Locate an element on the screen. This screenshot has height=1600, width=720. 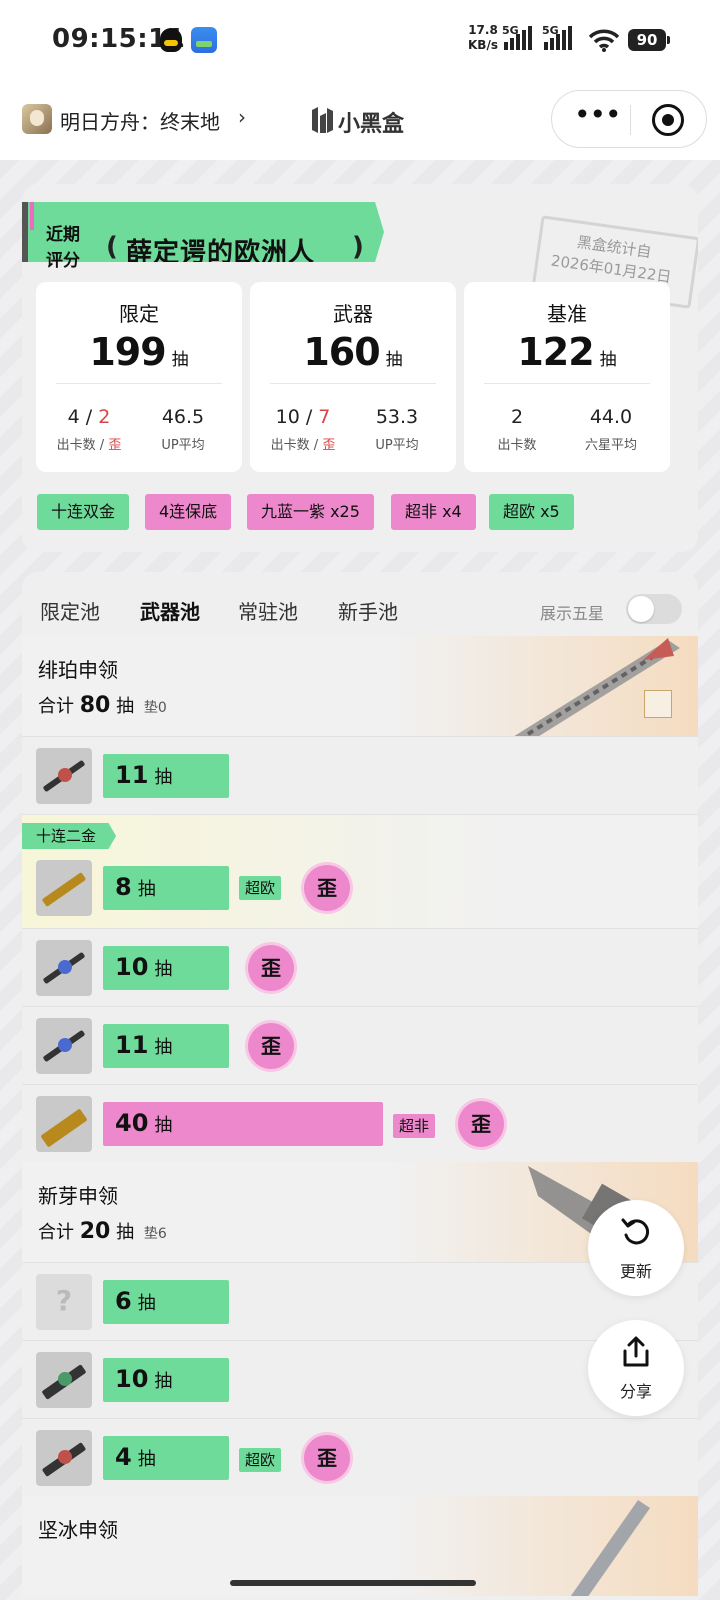
laurel-left-icon: ( is located at coordinates (112, 247).